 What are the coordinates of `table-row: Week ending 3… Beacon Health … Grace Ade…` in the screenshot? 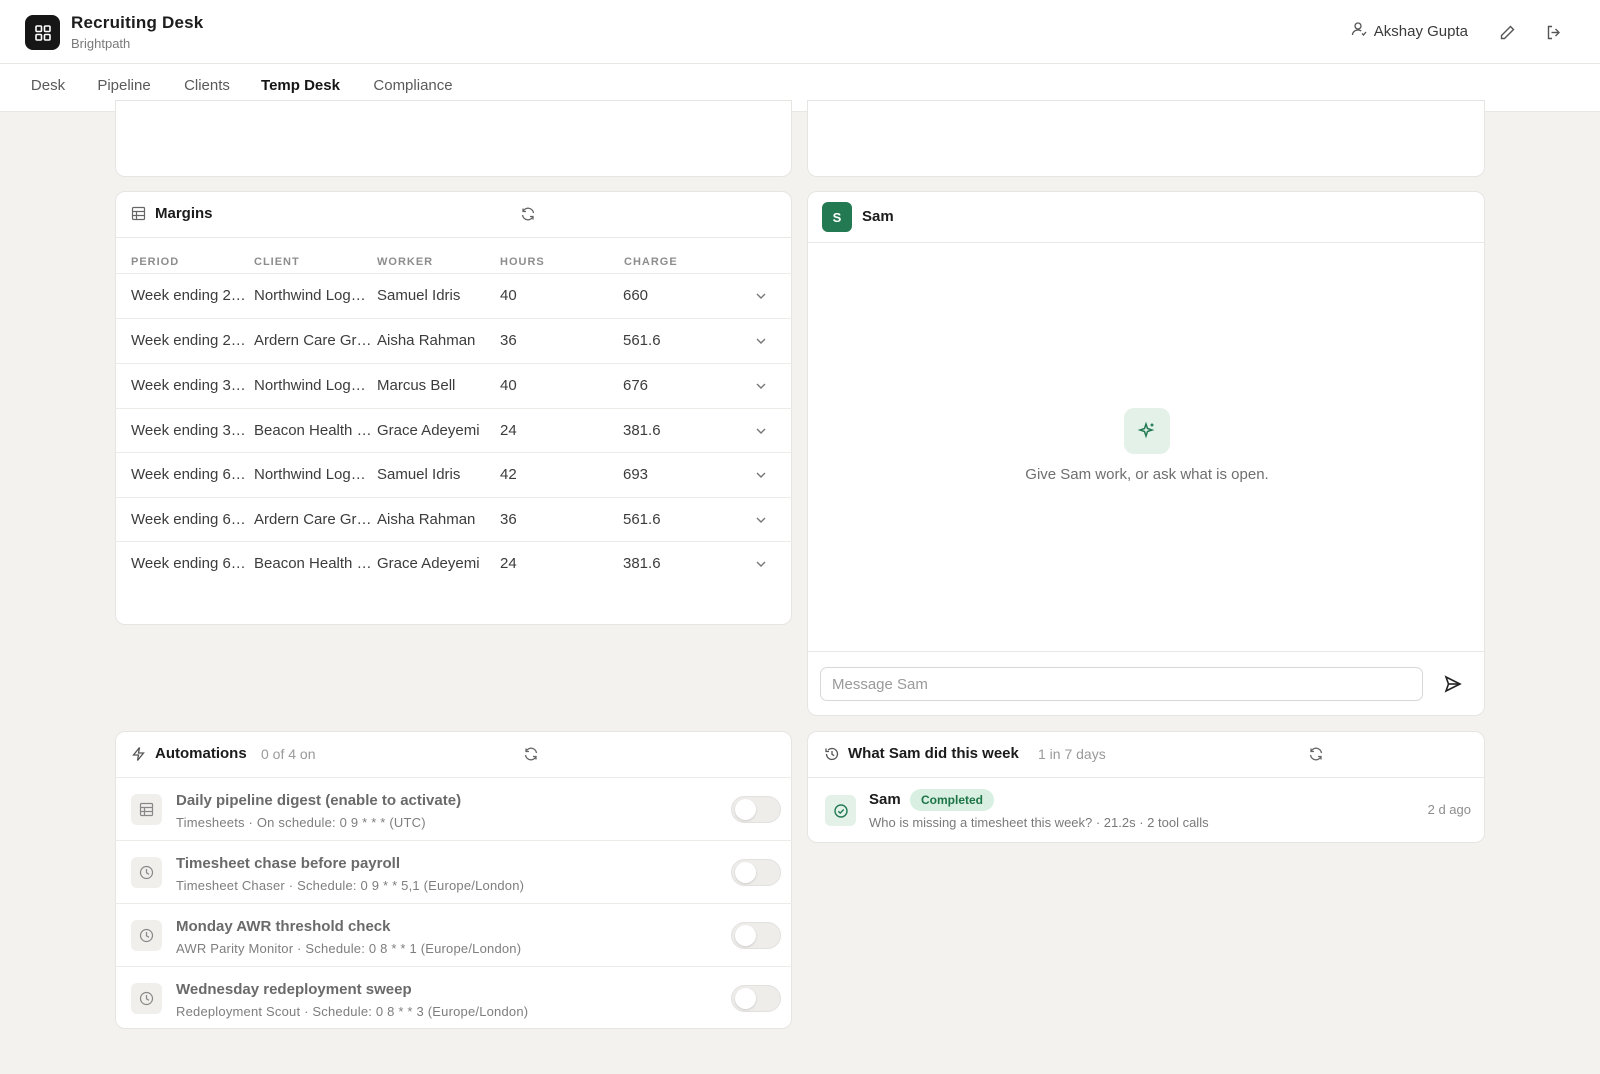 It's located at (453, 430).